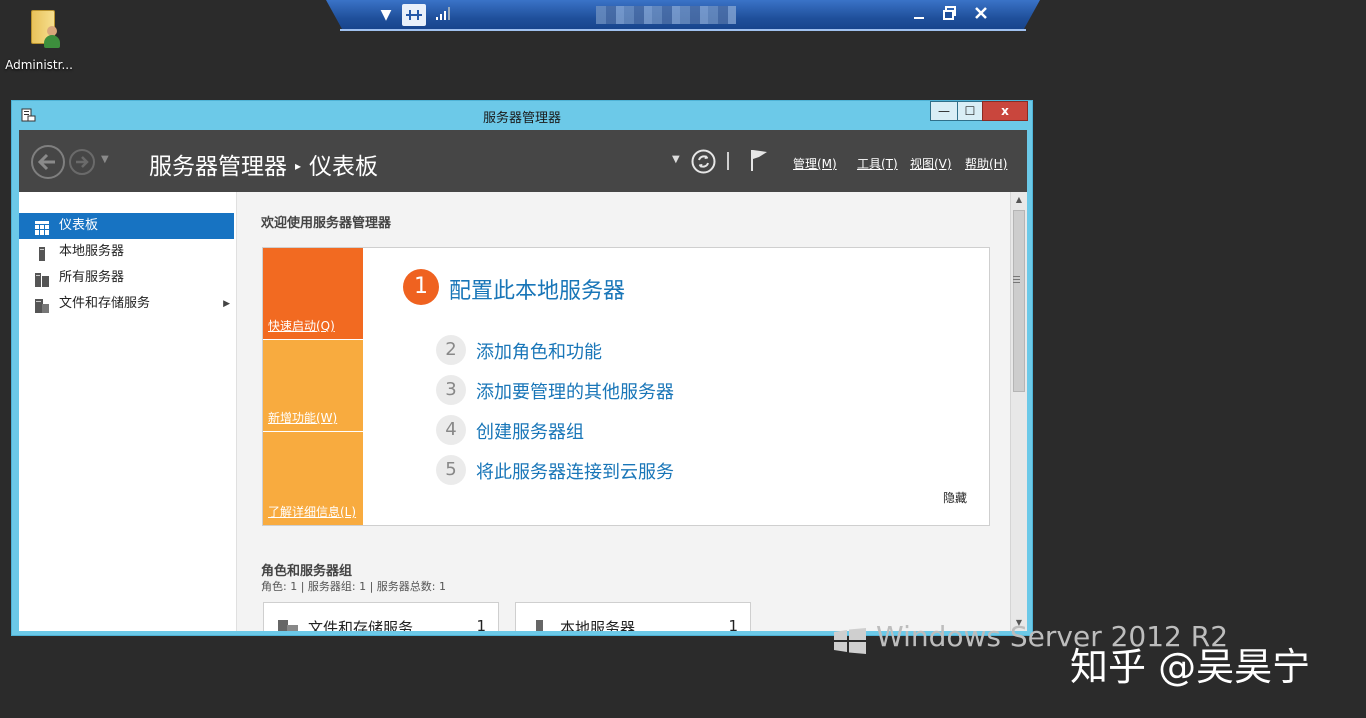 This screenshot has width=1366, height=718. Describe the element at coordinates (981, 15) in the screenshot. I see `close-icon` at that location.